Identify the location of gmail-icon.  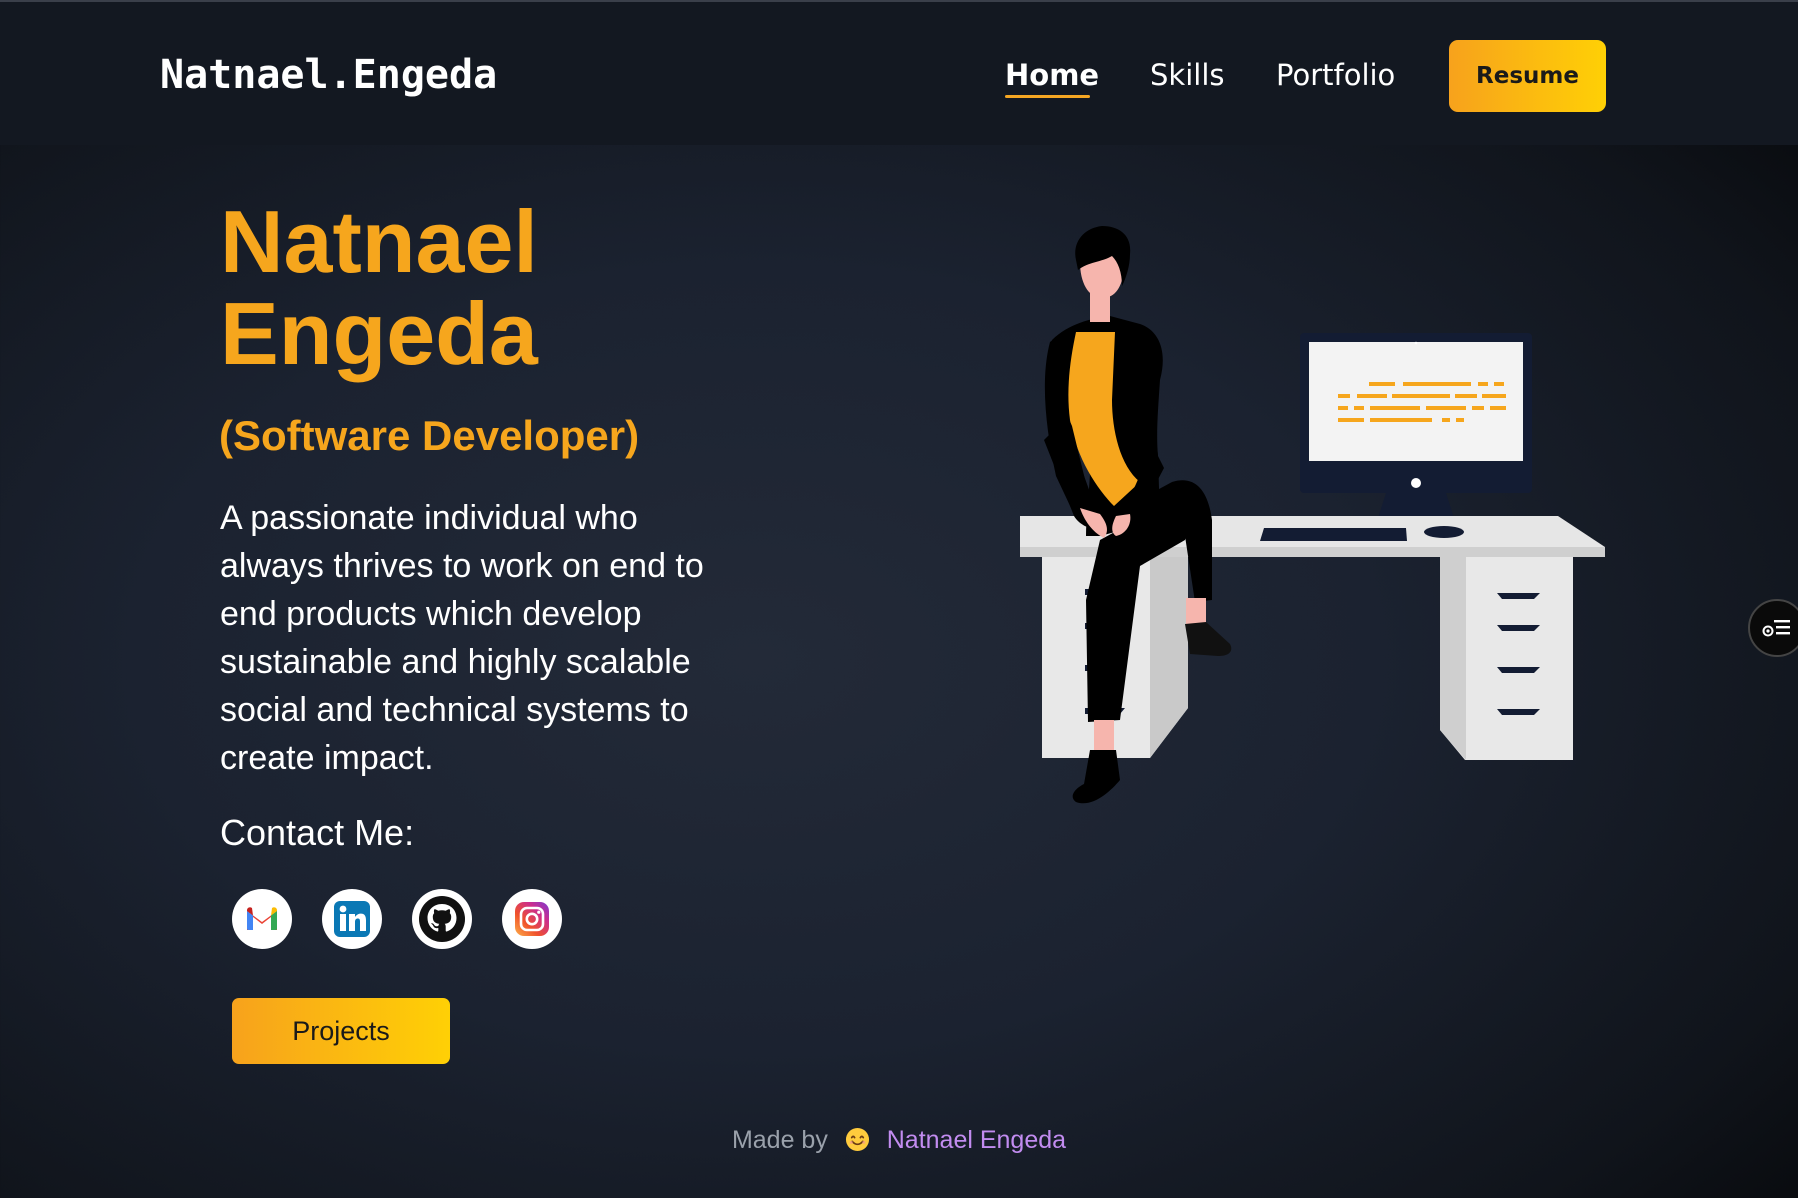
(262, 918).